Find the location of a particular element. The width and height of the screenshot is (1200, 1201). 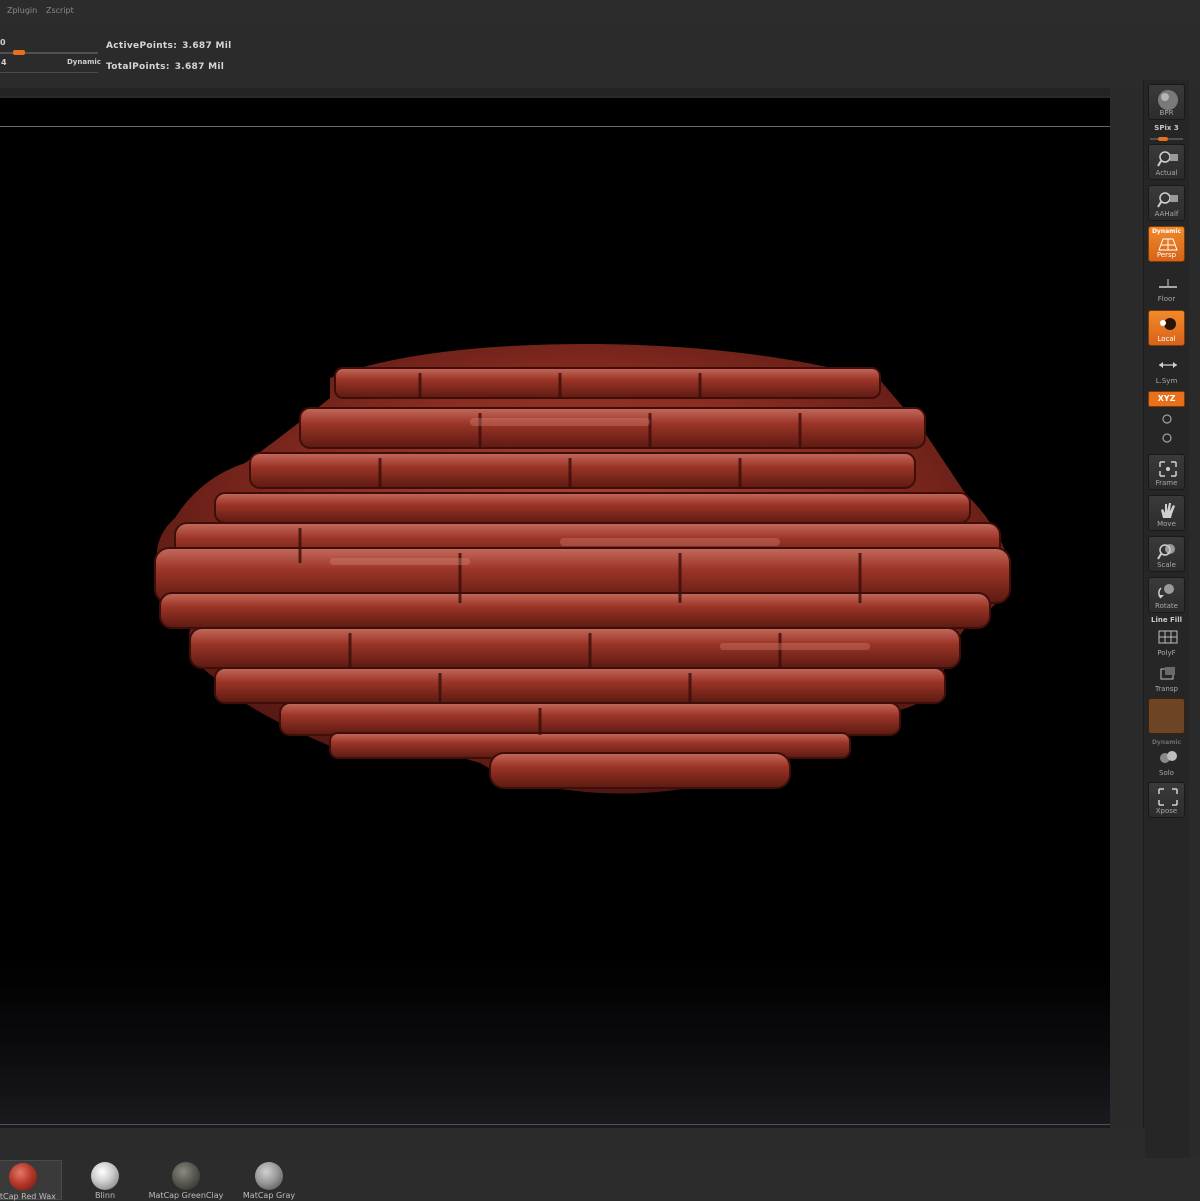

polyframe-grid-icon is located at coordinates (1168, 637).